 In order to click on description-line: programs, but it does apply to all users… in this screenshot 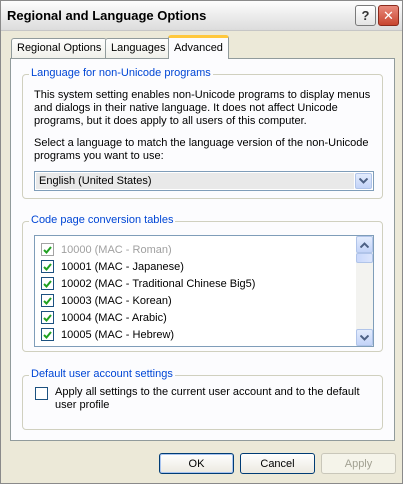, I will do `click(170, 121)`.